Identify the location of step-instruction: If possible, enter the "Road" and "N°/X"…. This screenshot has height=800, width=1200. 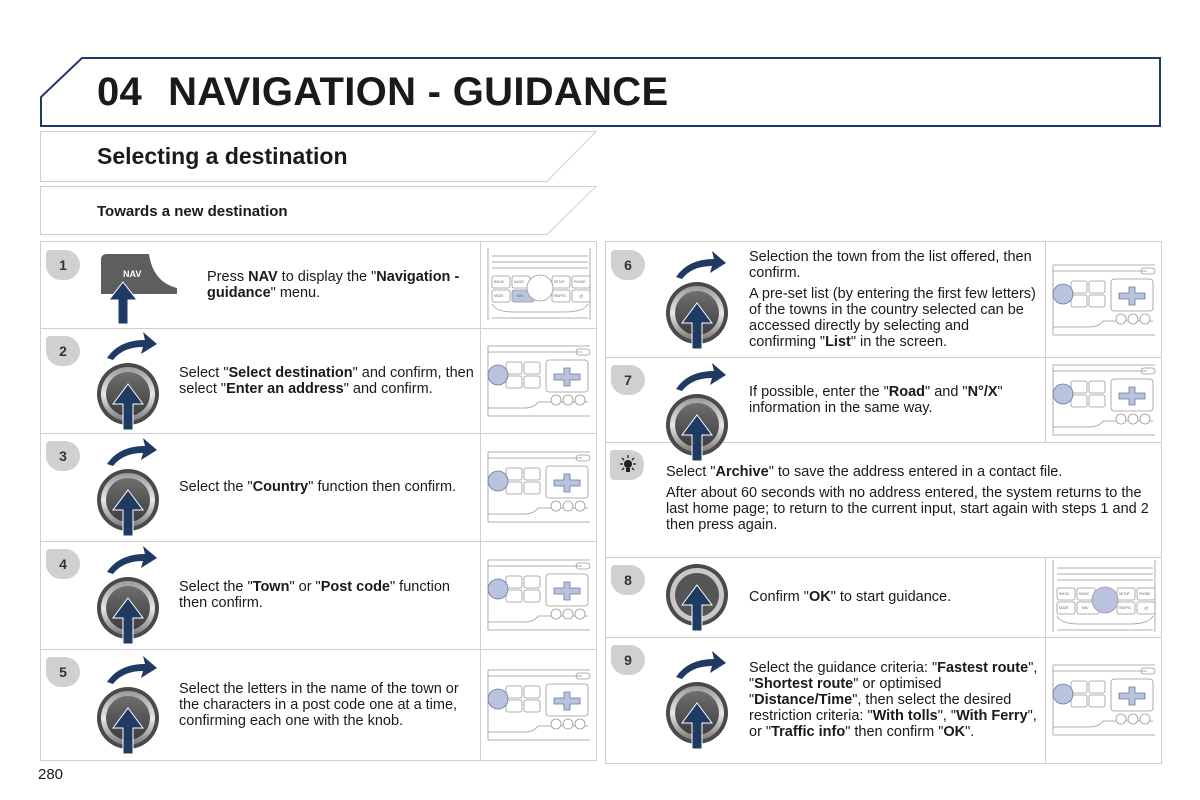
(894, 400).